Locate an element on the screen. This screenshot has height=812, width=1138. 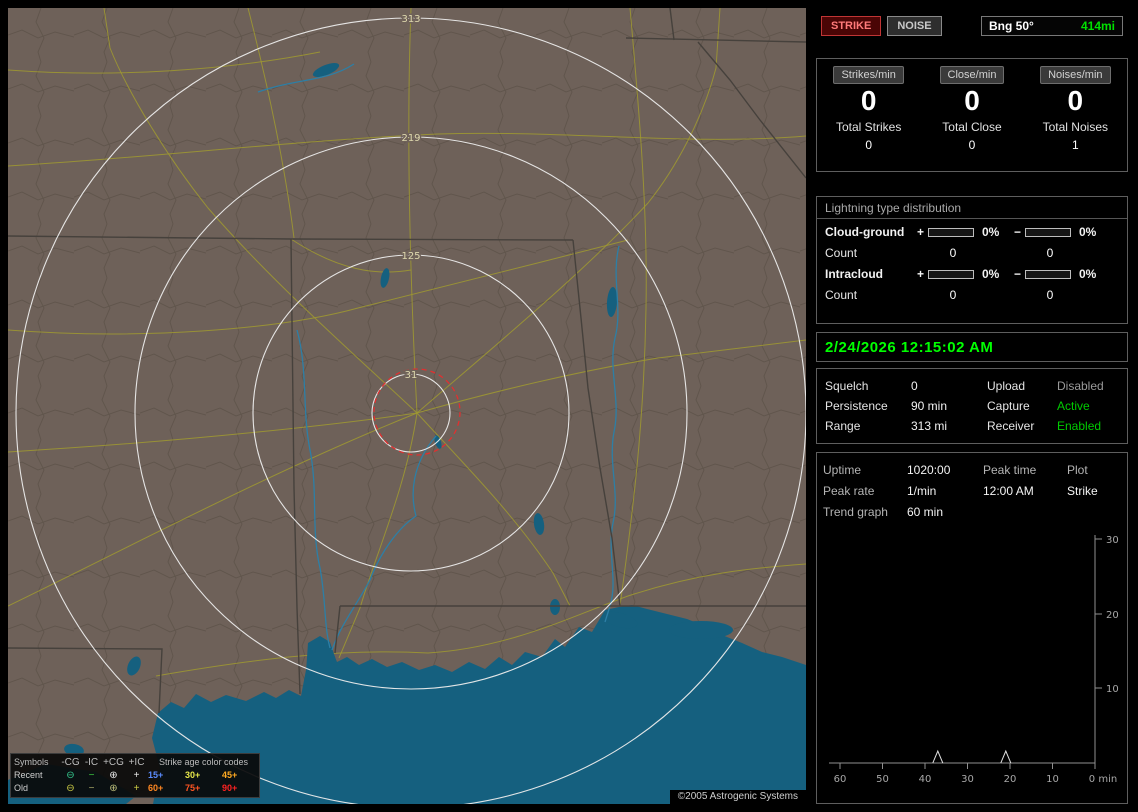
uptime-value: 1020:00 is located at coordinates (929, 470).